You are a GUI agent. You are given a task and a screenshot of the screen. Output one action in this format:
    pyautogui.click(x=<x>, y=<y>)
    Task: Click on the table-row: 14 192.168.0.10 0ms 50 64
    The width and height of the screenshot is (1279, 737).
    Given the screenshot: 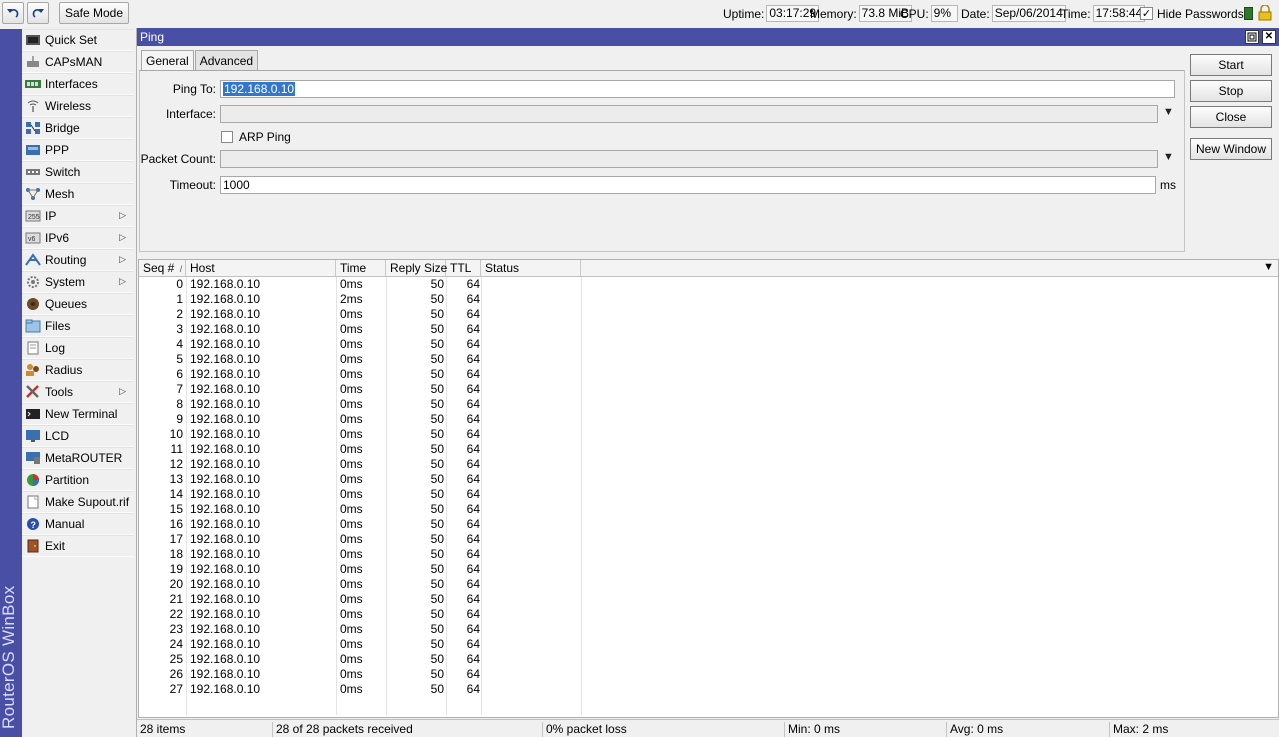 What is the action you would take?
    pyautogui.click(x=708, y=494)
    